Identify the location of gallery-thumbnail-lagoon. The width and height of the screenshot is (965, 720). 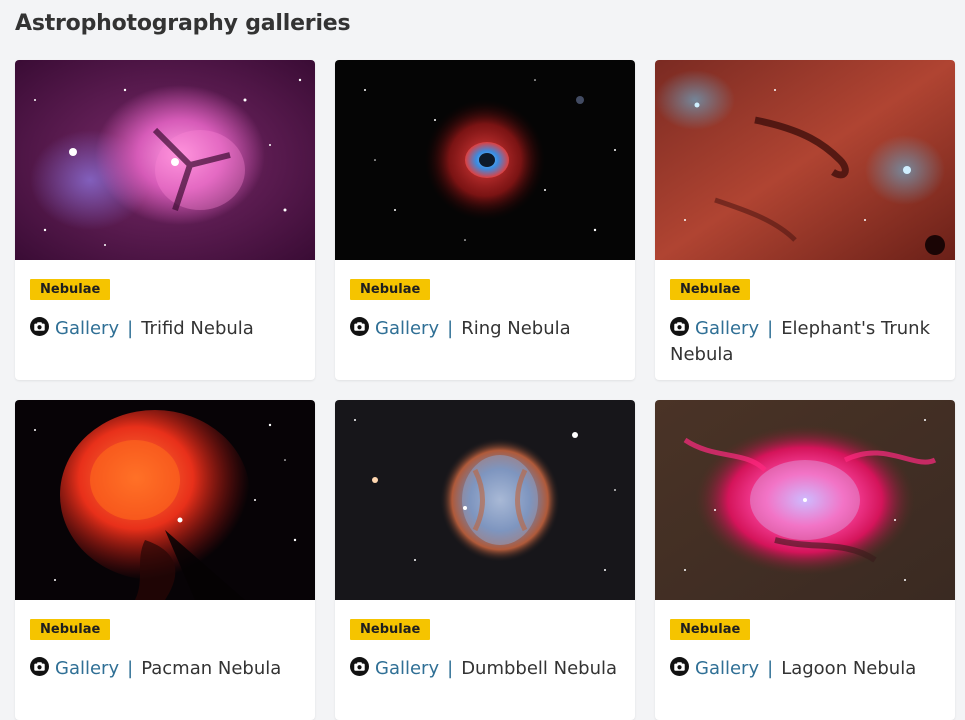
(805, 500).